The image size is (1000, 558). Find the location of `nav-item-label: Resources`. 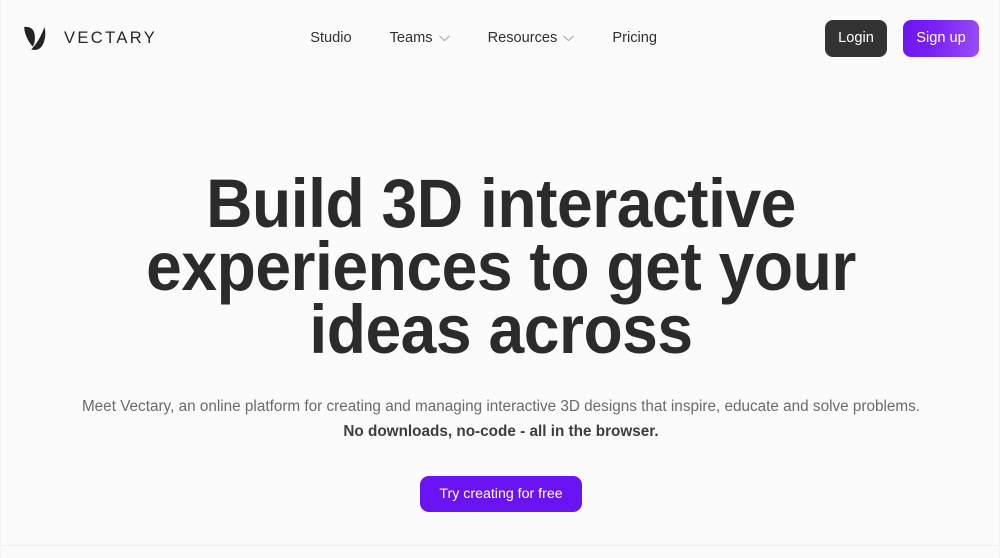

nav-item-label: Resources is located at coordinates (522, 38).